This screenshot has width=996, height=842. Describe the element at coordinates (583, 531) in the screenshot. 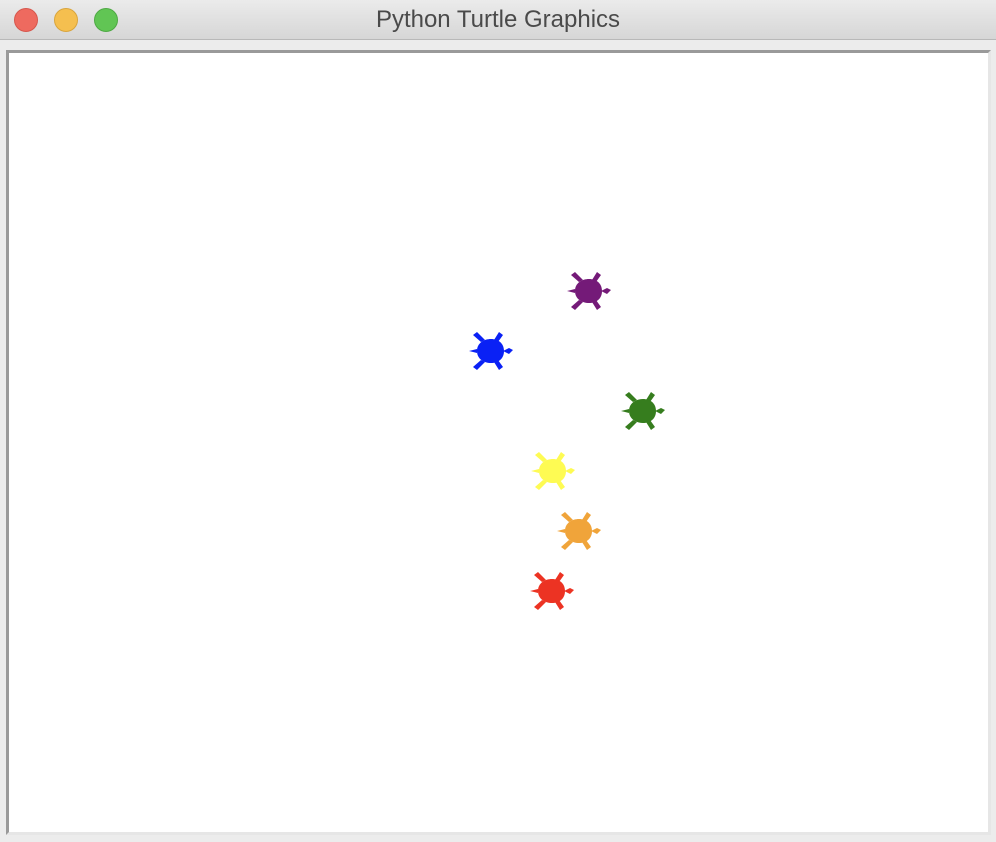

I see `turtle-orange-body` at that location.